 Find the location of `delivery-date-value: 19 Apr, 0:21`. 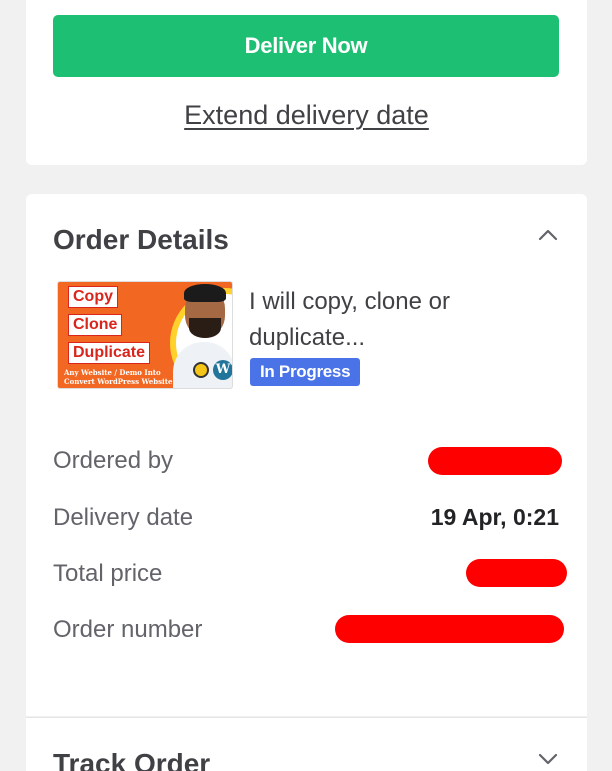

delivery-date-value: 19 Apr, 0:21 is located at coordinates (494, 517).